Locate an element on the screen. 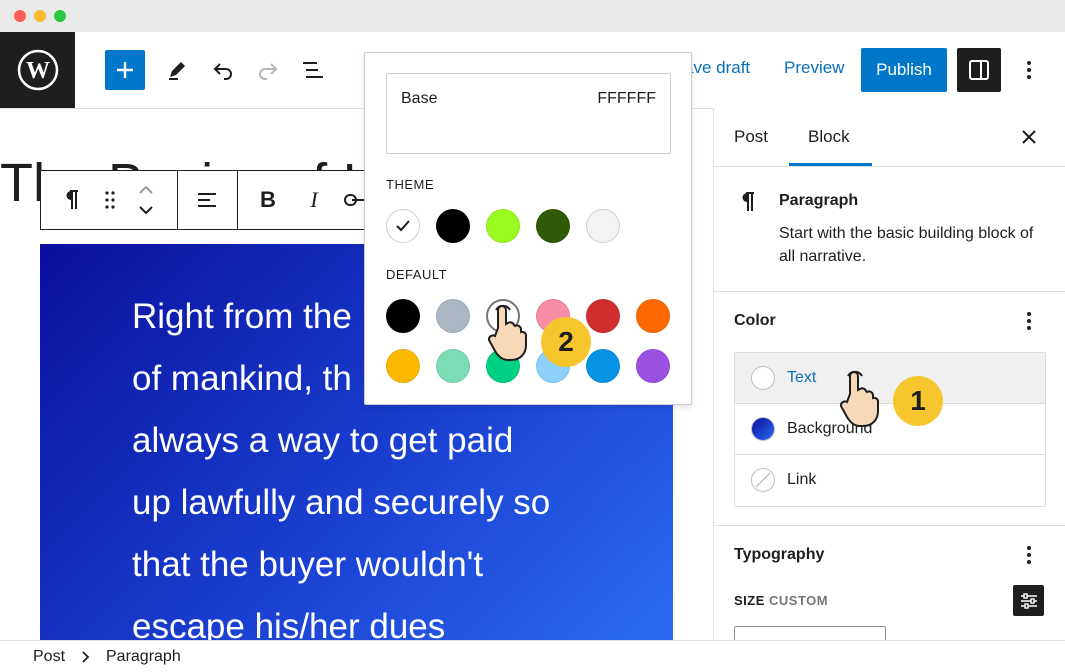 Image resolution: width=1065 pixels, height=672 pixels. breadcrumb-post: Post is located at coordinates (49, 657).